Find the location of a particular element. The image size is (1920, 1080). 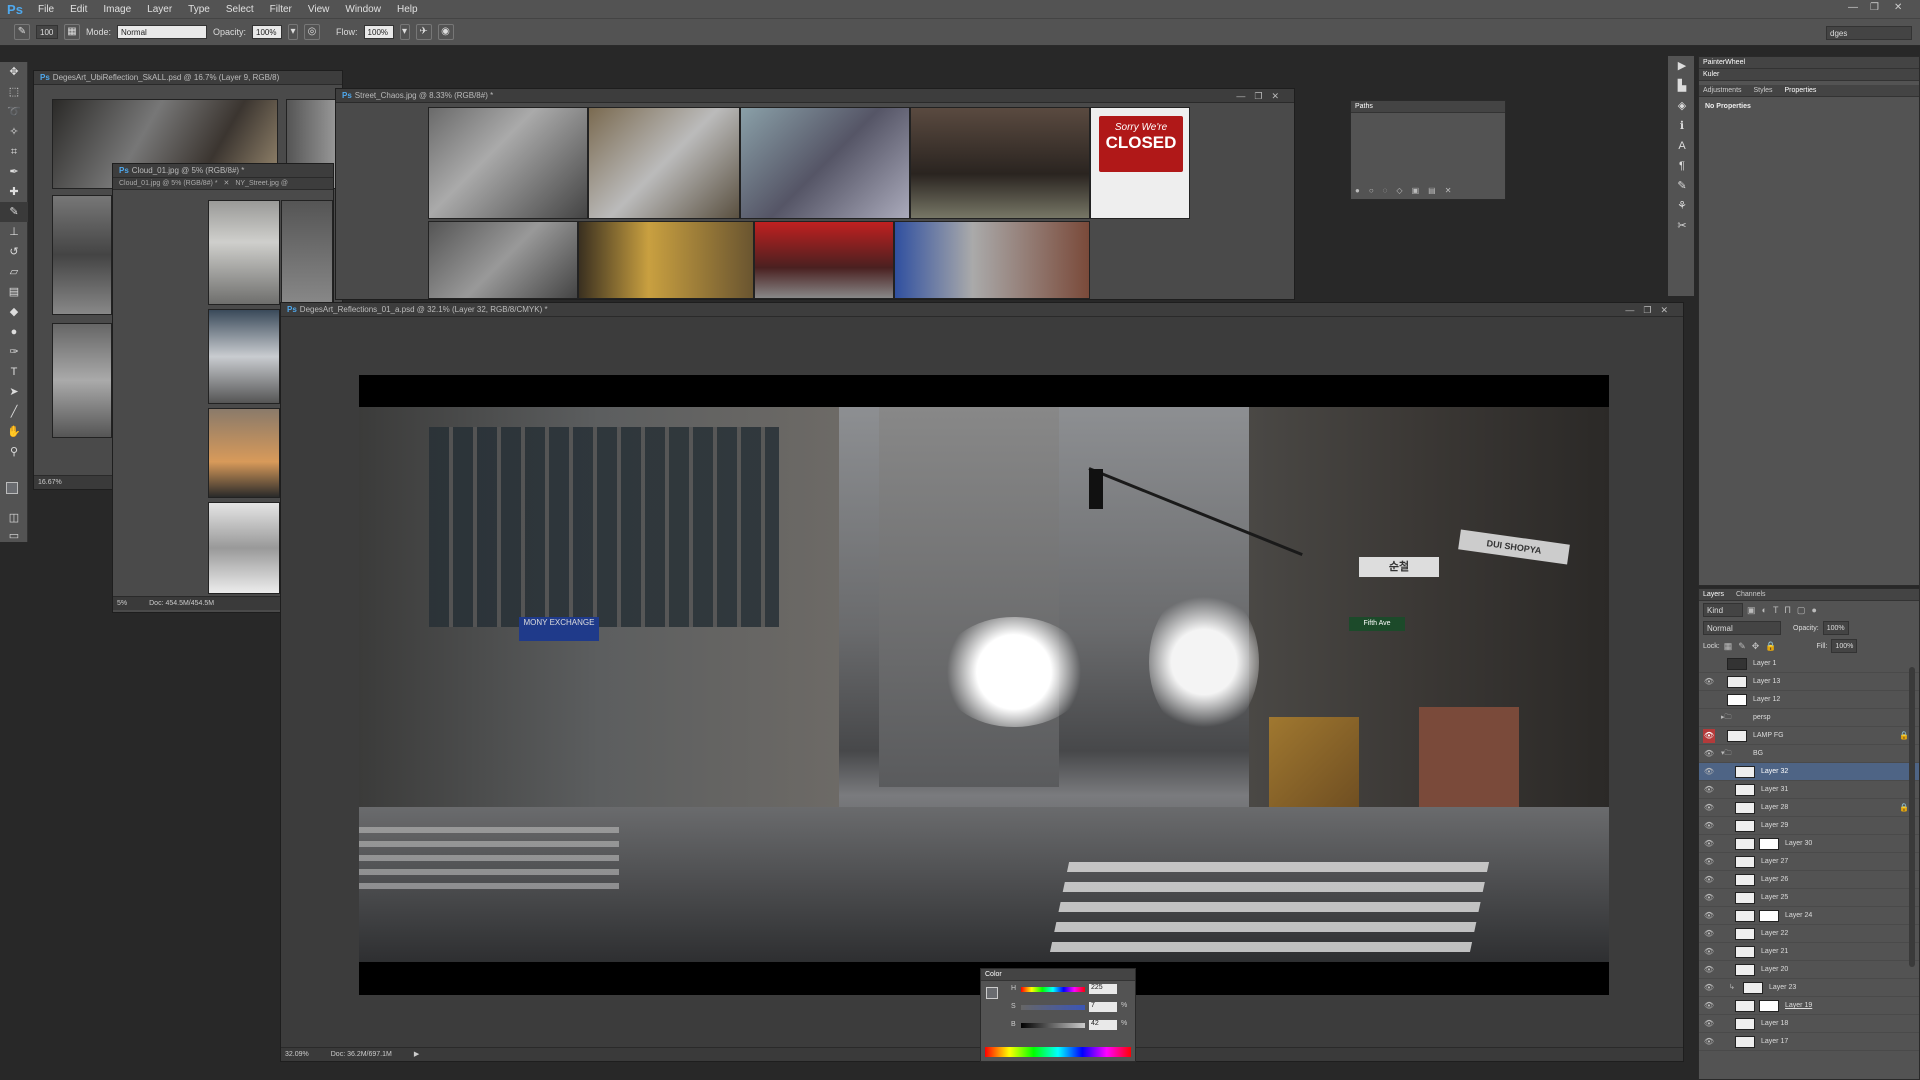

layer-row: 👁 Layer 29 is located at coordinates (1809, 826).